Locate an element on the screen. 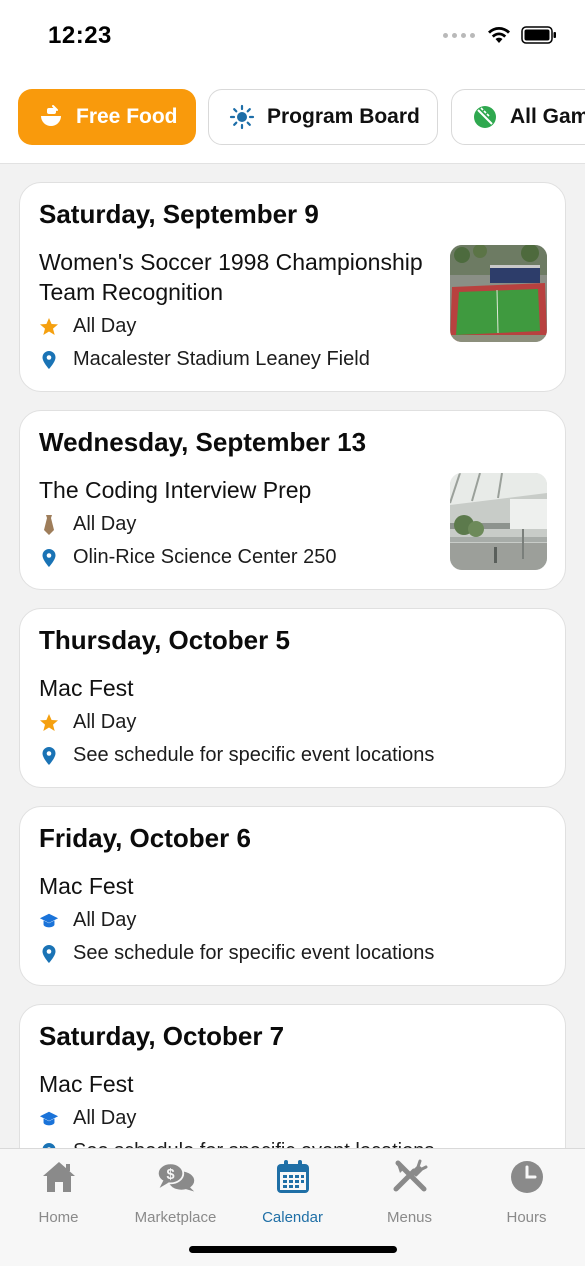  chip-program-board: Program Board is located at coordinates (323, 117).